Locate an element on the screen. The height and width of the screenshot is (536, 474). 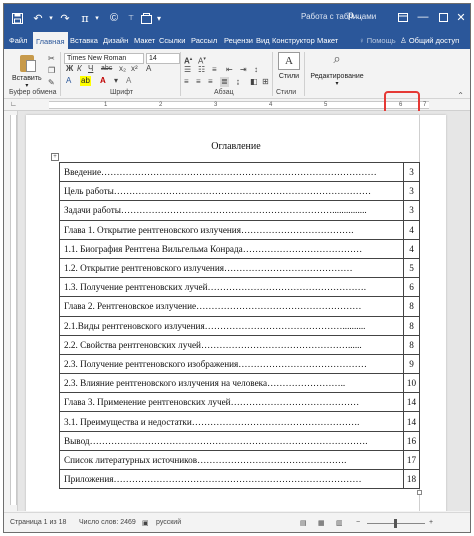
format-painter-icon: ✎ is located at coordinates (51, 83).